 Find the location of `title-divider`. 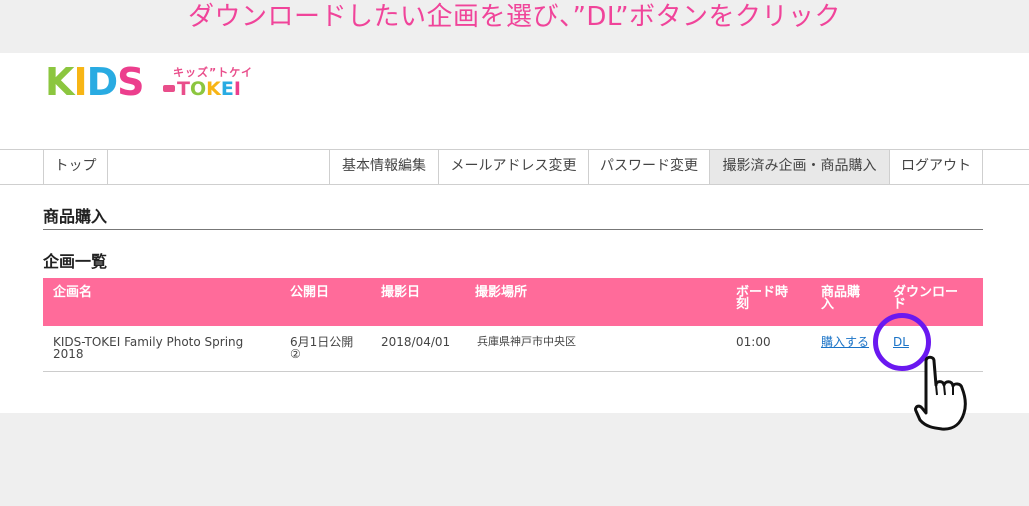

title-divider is located at coordinates (513, 229).